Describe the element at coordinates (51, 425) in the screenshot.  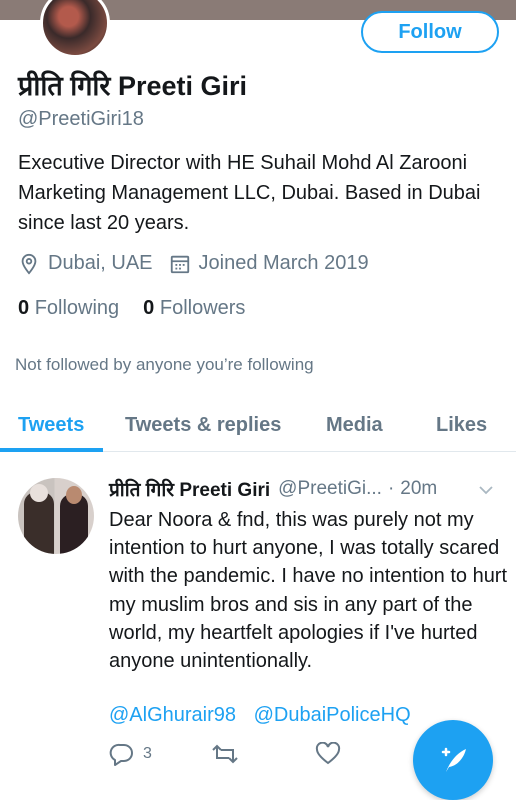
I see `tab-tweets: Tweets` at that location.